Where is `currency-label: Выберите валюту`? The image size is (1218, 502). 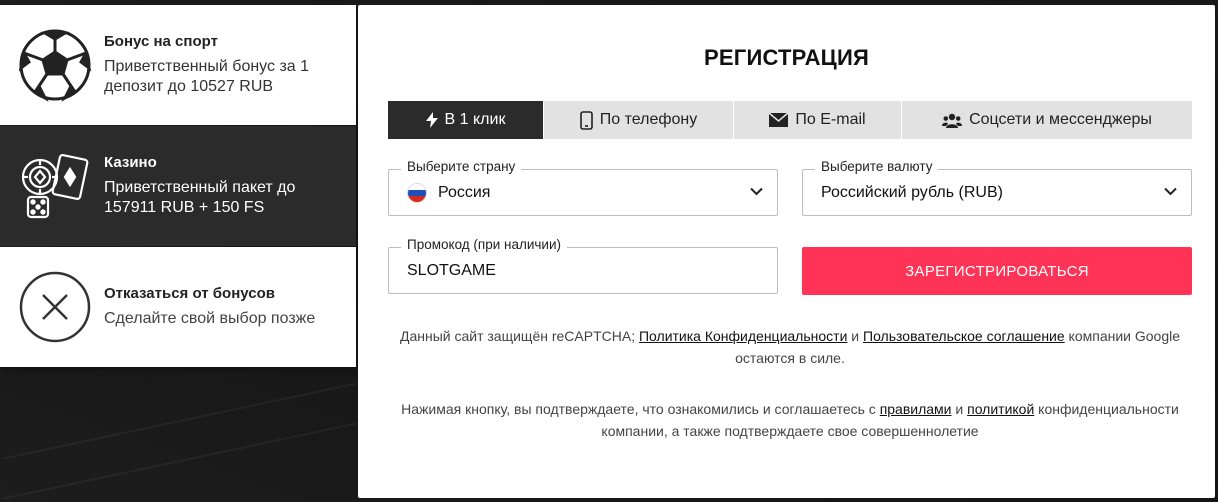 currency-label: Выберите валюту is located at coordinates (877, 166).